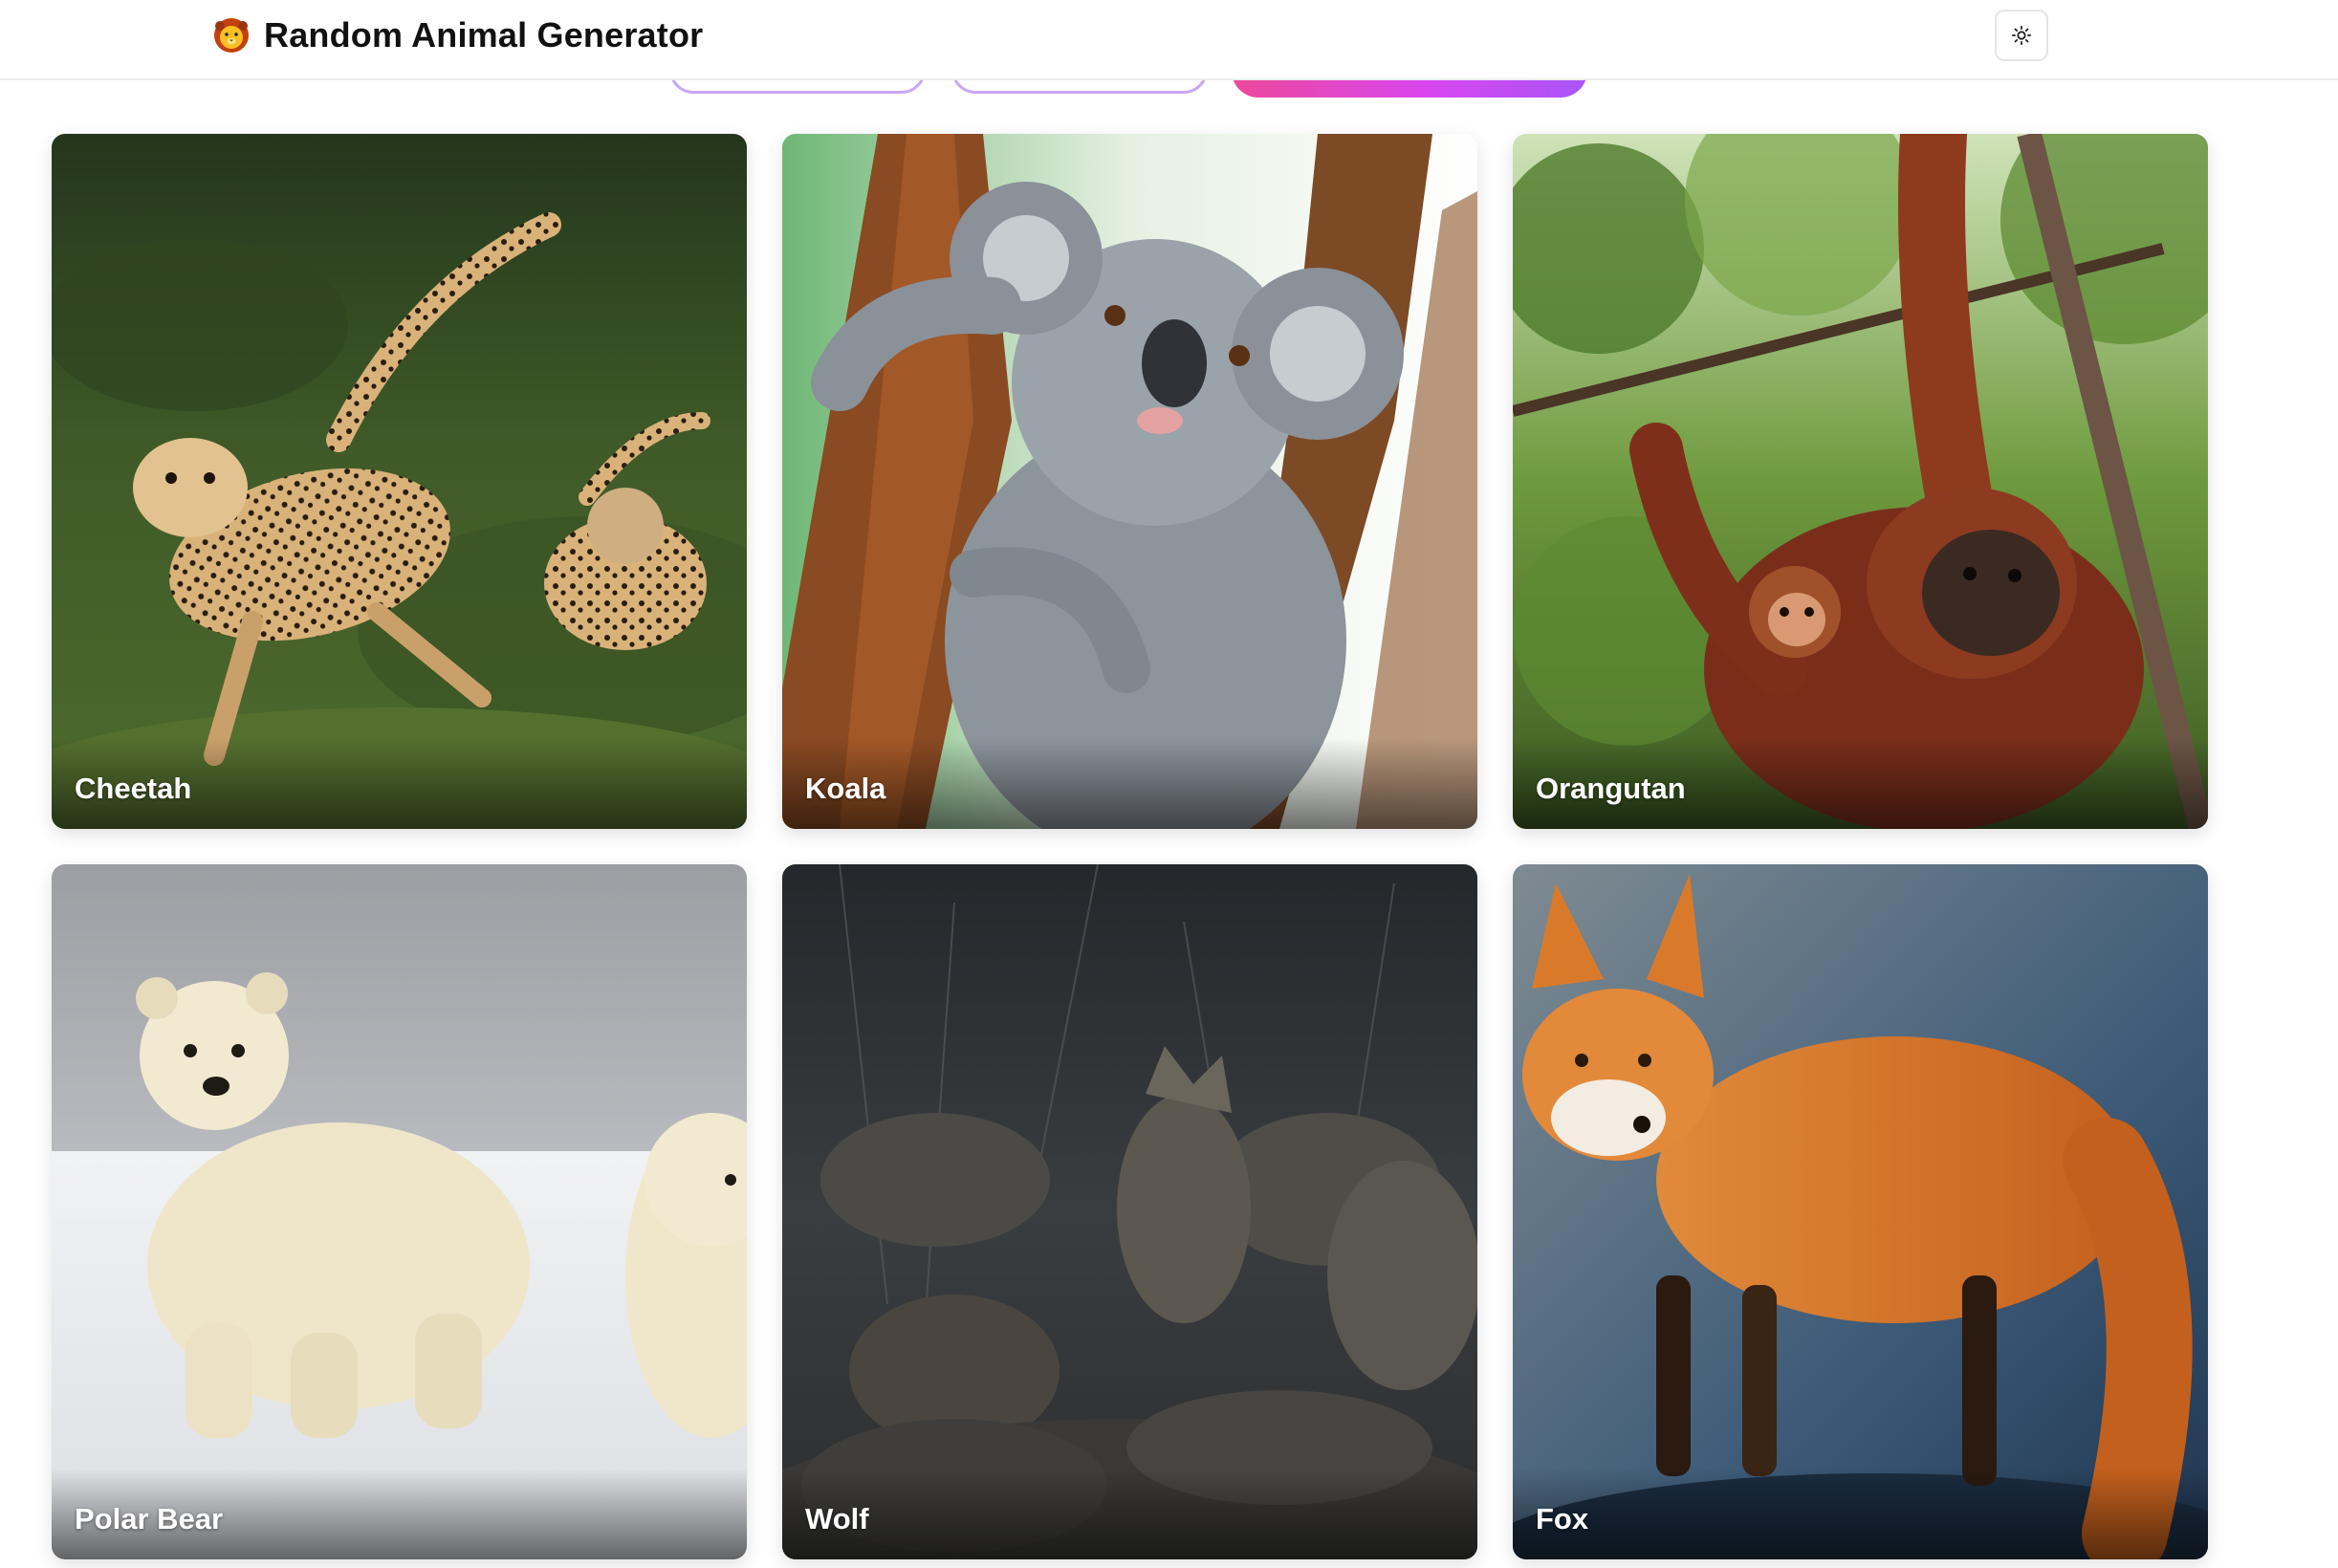 This screenshot has height=1568, width=2338. I want to click on cheetah-photo, so click(399, 481).